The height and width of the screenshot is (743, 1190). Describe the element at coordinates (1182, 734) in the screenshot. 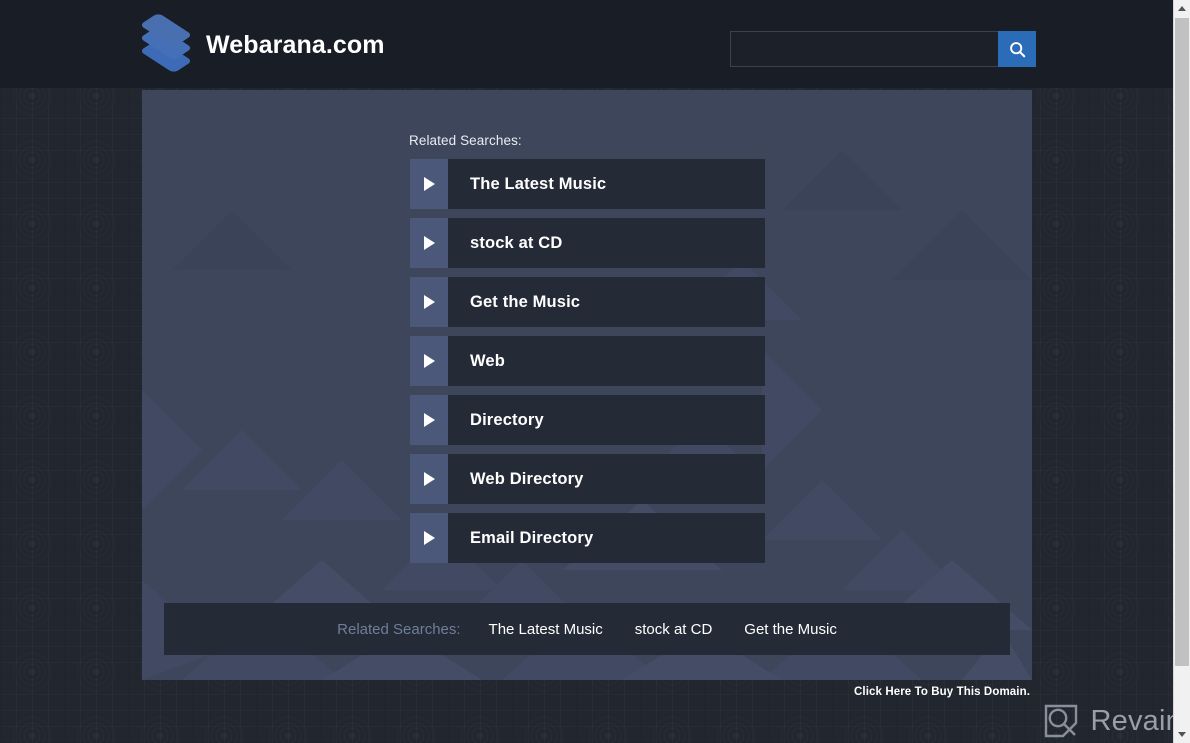

I see `chevron-down-icon` at that location.